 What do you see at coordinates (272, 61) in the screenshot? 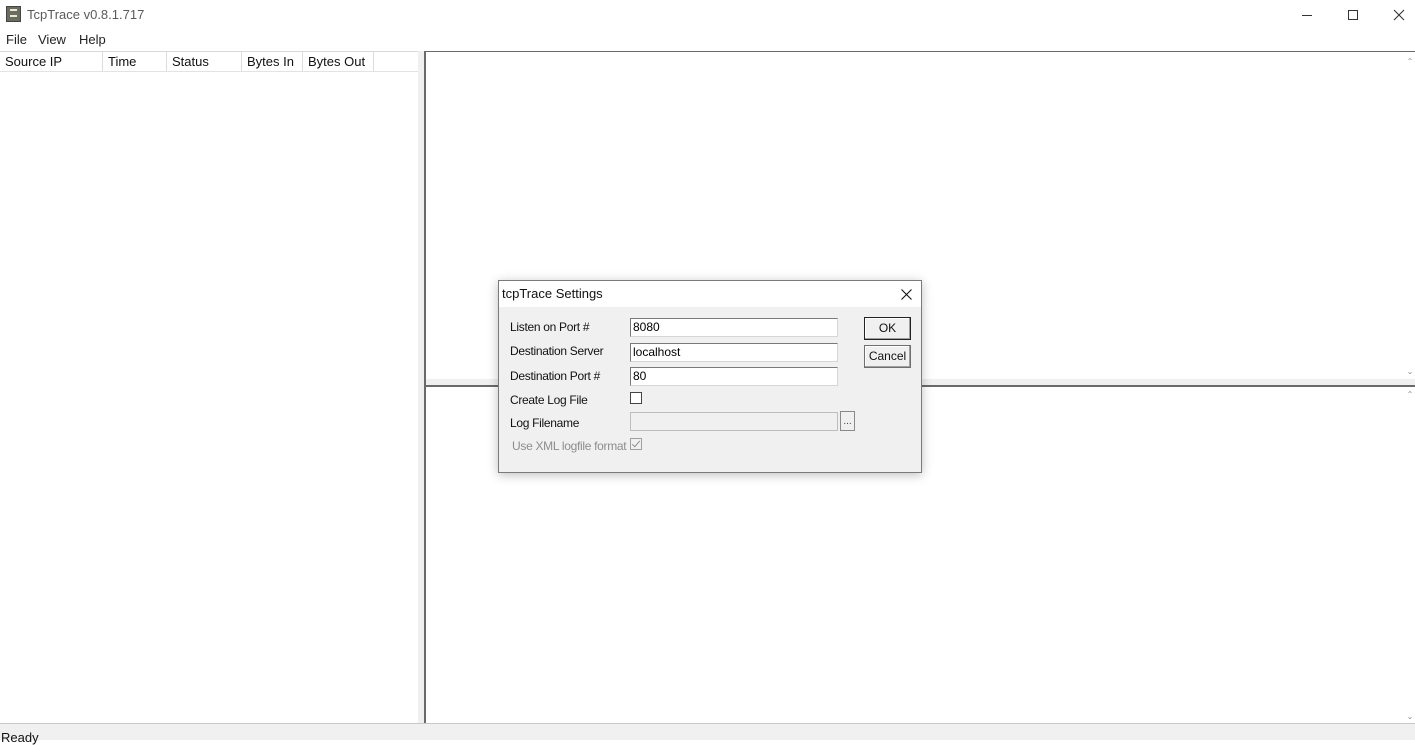
I see `column-bytes-in: Bytes In` at bounding box center [272, 61].